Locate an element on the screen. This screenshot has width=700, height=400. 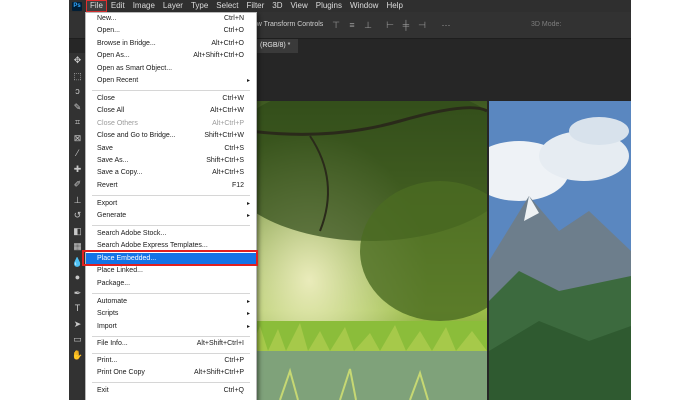
menu-image: Image is located at coordinates (144, 6).